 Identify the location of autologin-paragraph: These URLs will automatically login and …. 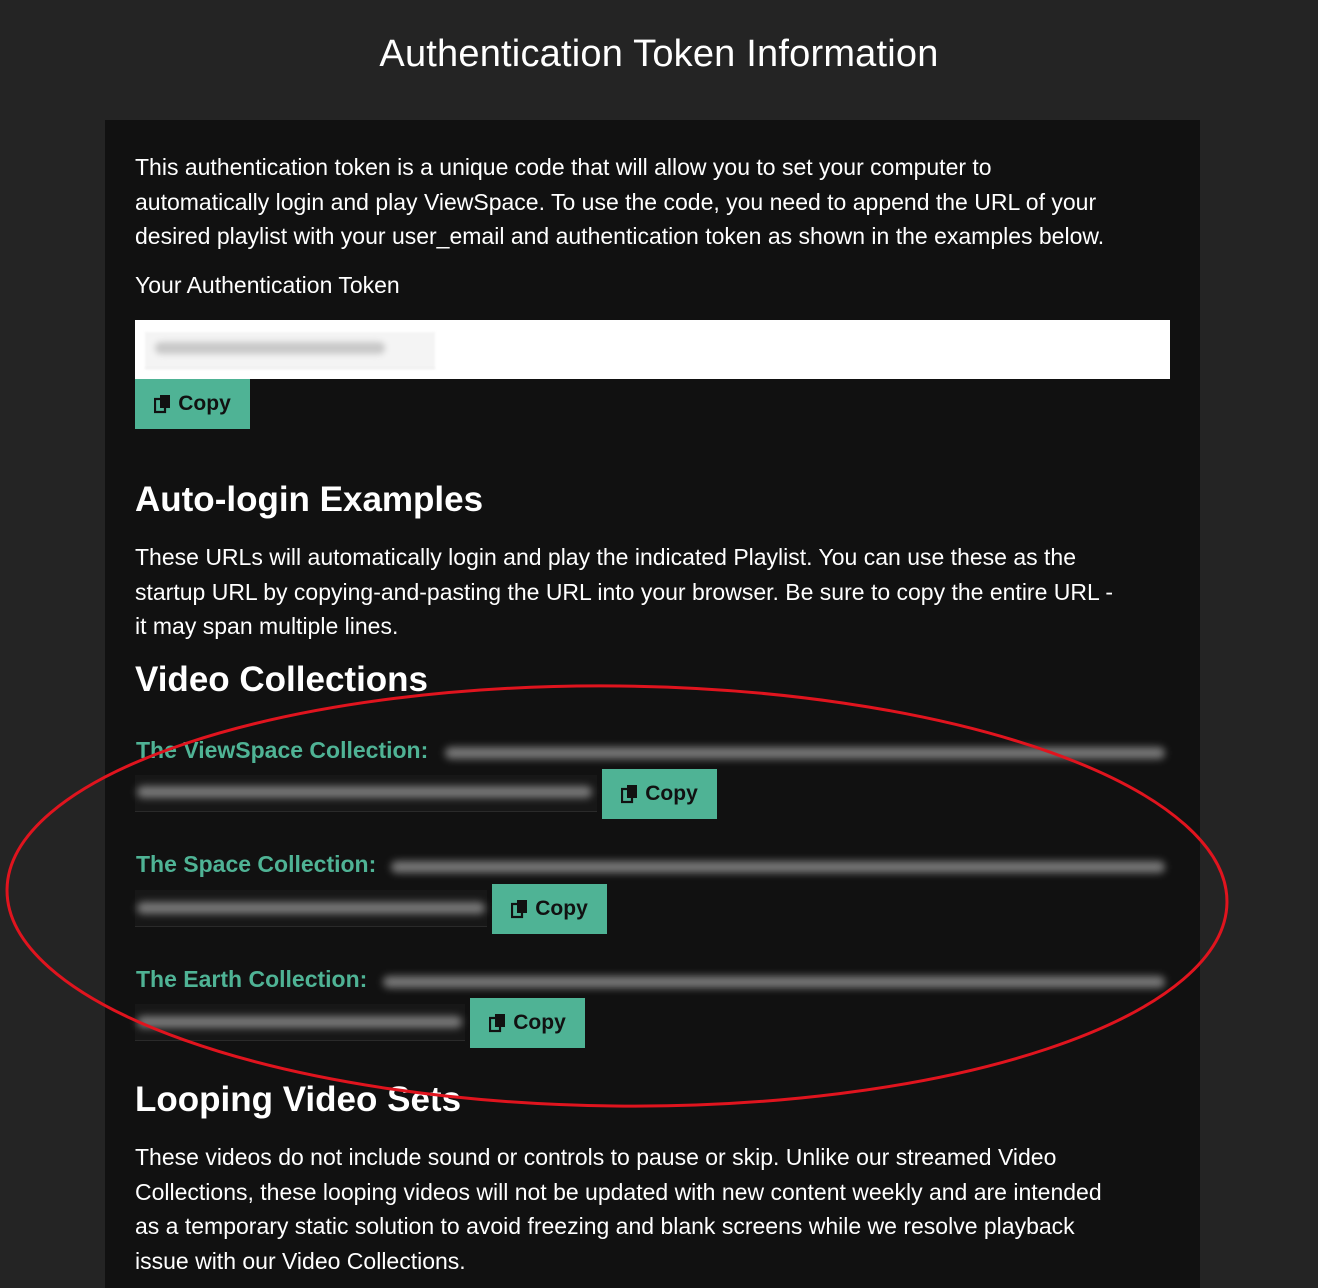
(624, 592).